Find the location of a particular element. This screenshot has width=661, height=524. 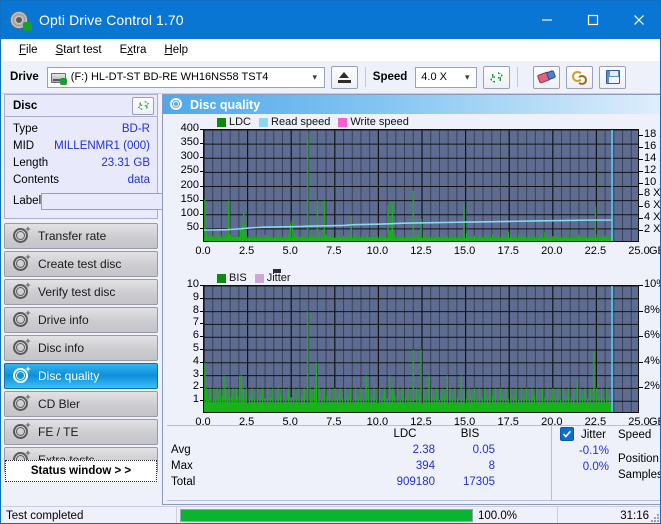

sidebar-item-label: FE / TE is located at coordinates (58, 432).